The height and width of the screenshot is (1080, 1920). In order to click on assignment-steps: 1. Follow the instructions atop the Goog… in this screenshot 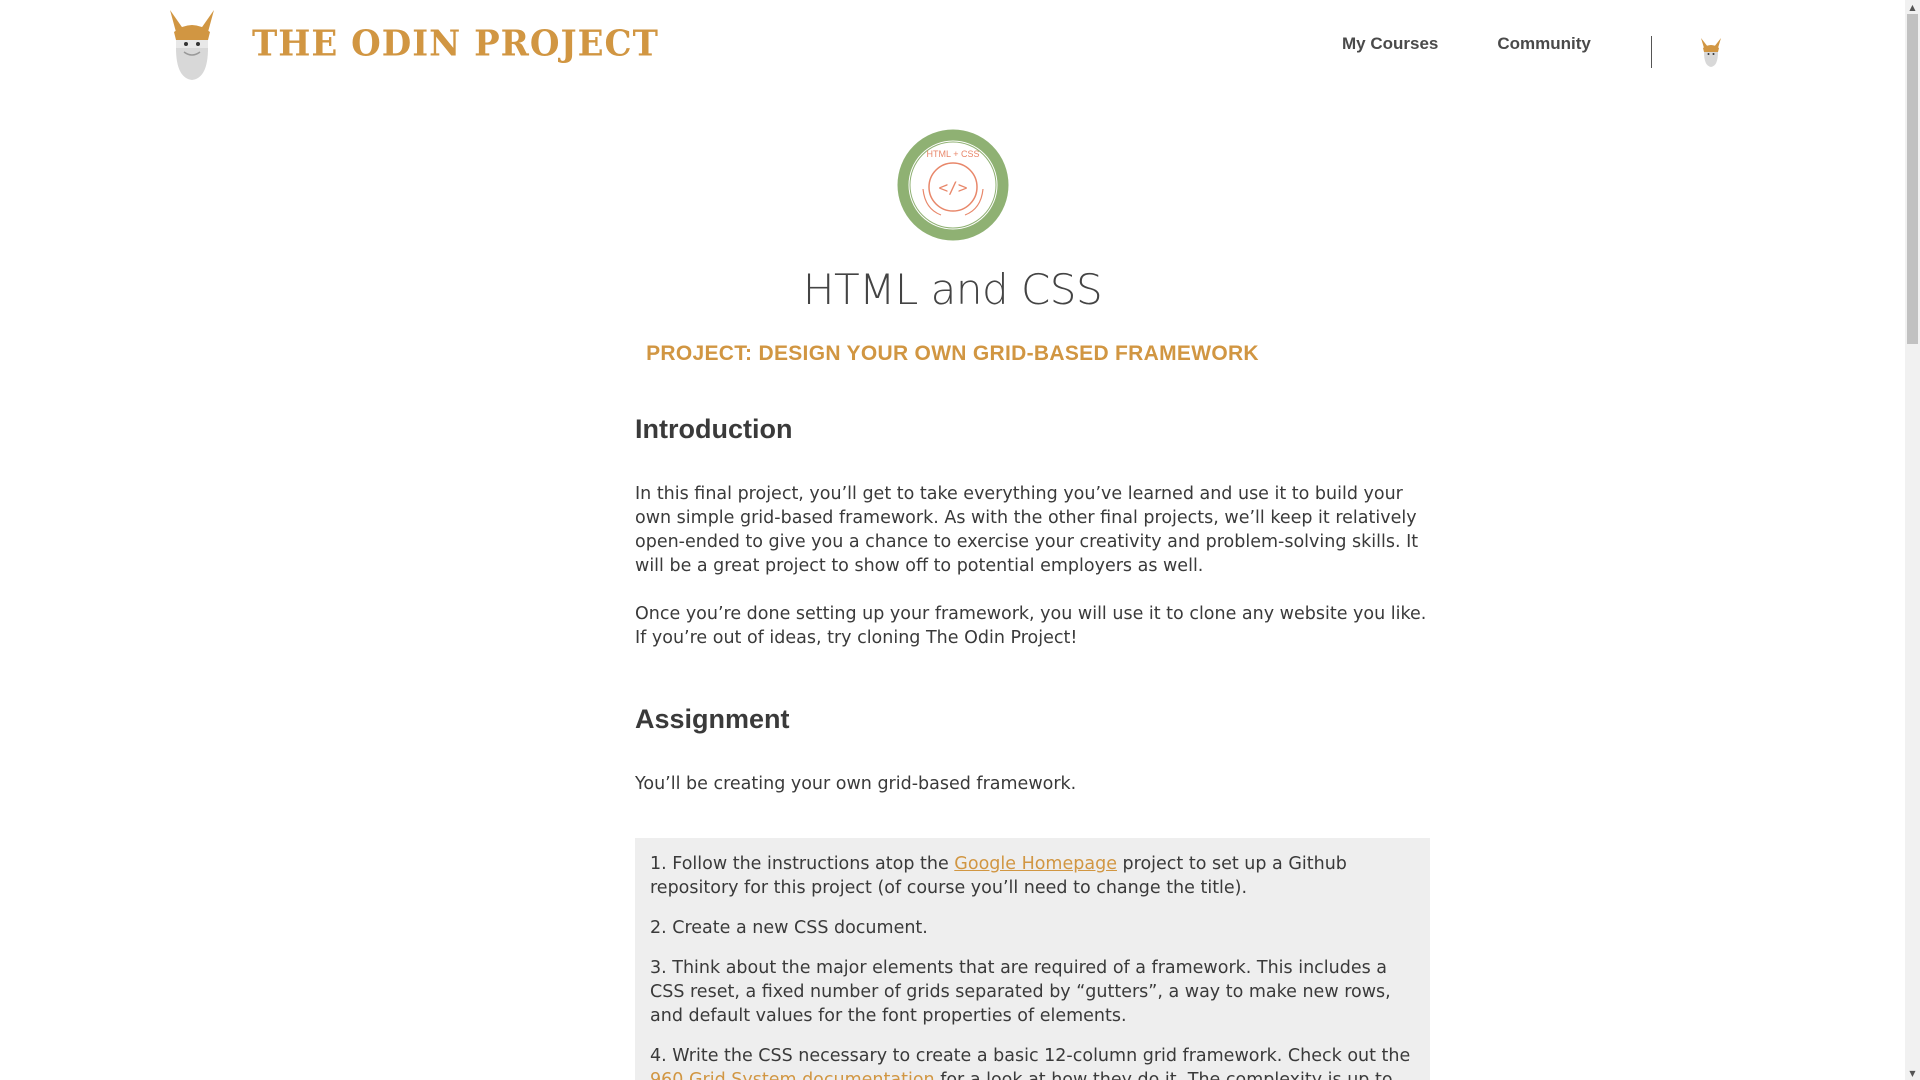, I will do `click(1032, 959)`.